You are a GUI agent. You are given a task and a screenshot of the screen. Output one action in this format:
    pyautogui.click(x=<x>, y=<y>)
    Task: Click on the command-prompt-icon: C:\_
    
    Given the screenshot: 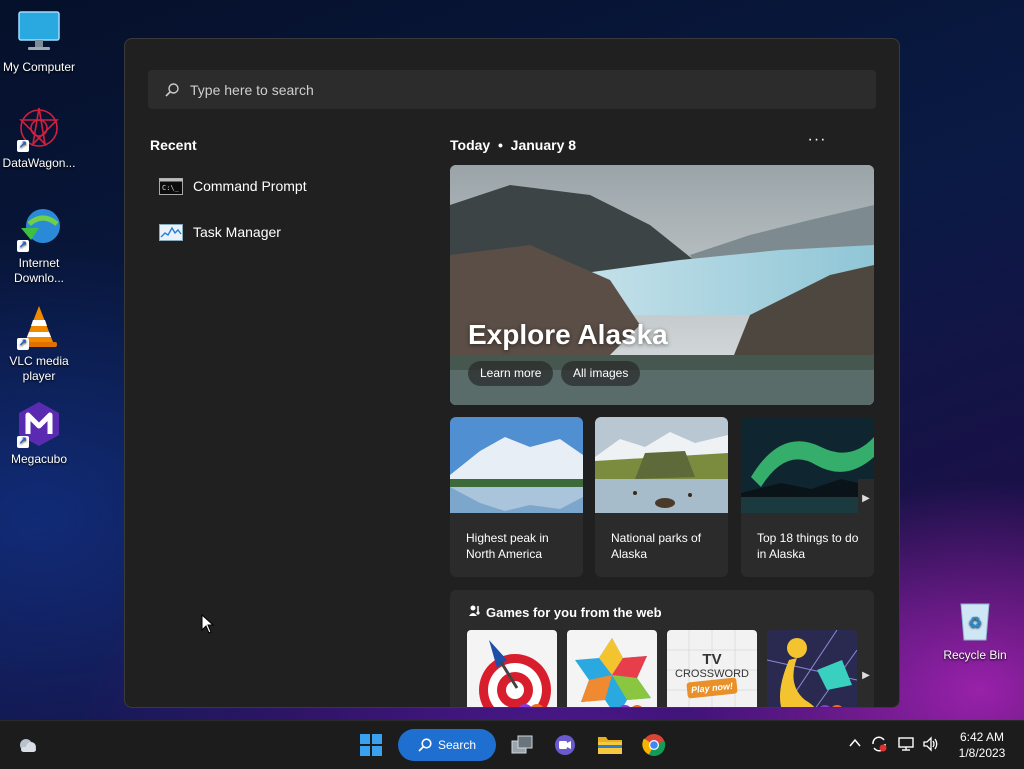 What is the action you would take?
    pyautogui.click(x=171, y=186)
    